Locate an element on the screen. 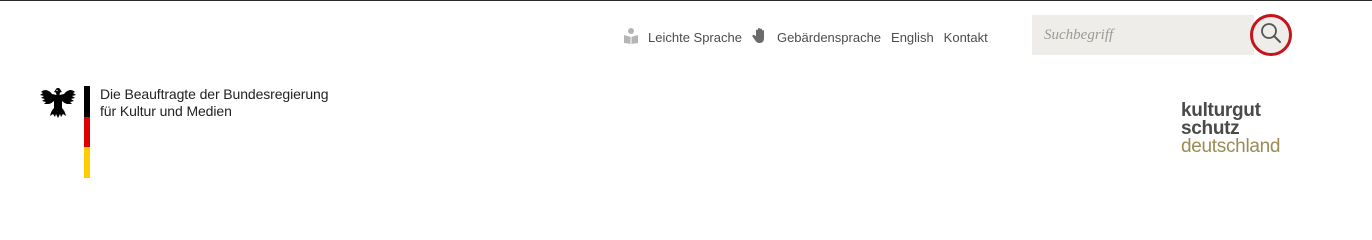 The width and height of the screenshot is (1372, 240). flag-red is located at coordinates (87, 132).